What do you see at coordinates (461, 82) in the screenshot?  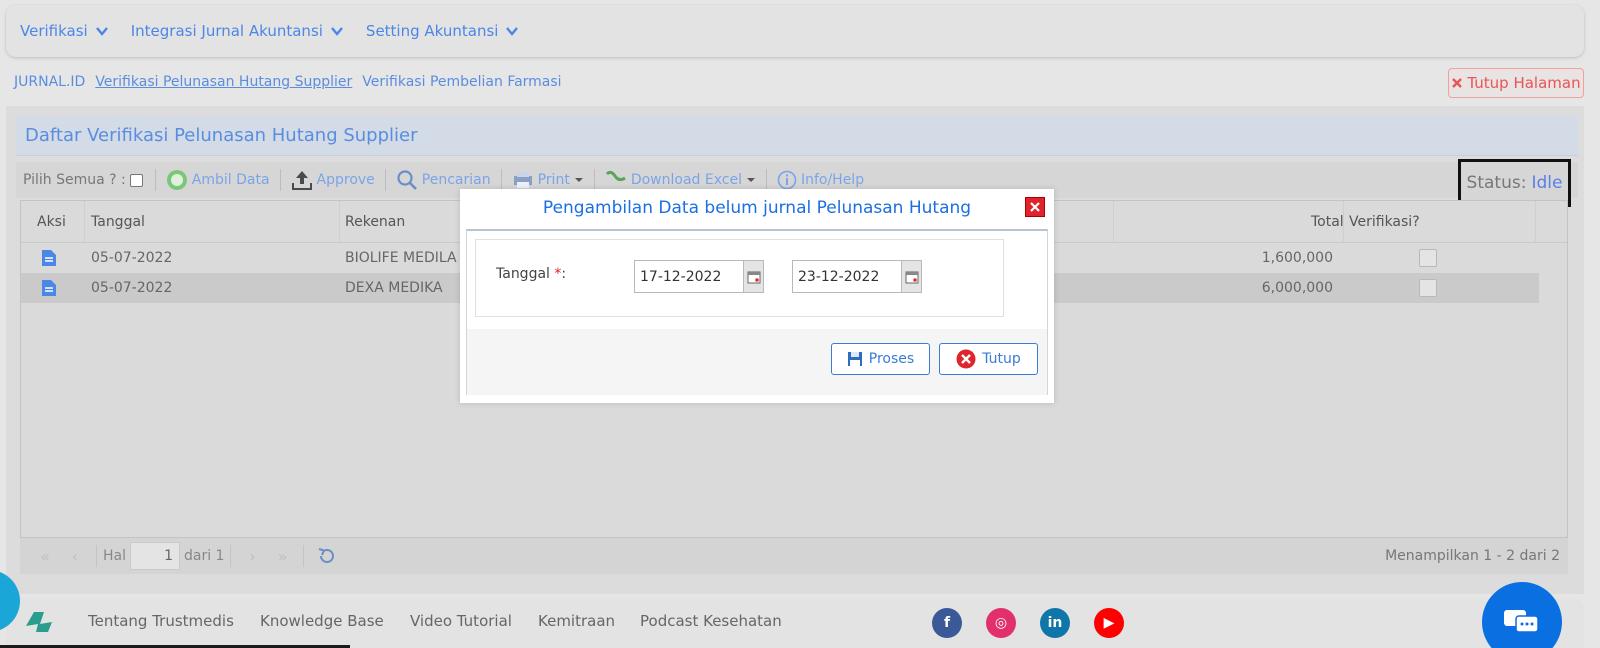 I see `tab-verifikasi-pembelian: Verifikasi Pembelian Farmasi` at bounding box center [461, 82].